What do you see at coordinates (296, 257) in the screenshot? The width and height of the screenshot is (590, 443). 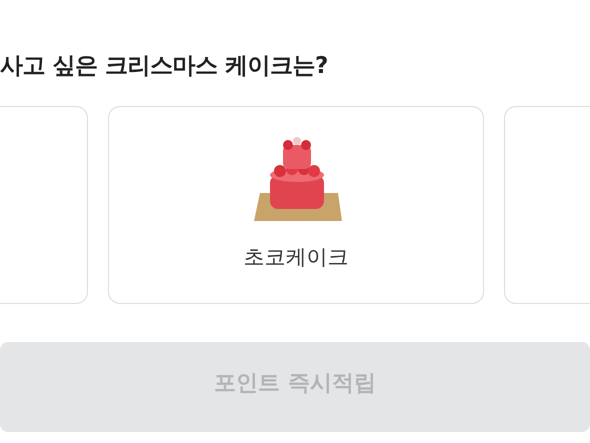 I see `option-label: 초코케이크` at bounding box center [296, 257].